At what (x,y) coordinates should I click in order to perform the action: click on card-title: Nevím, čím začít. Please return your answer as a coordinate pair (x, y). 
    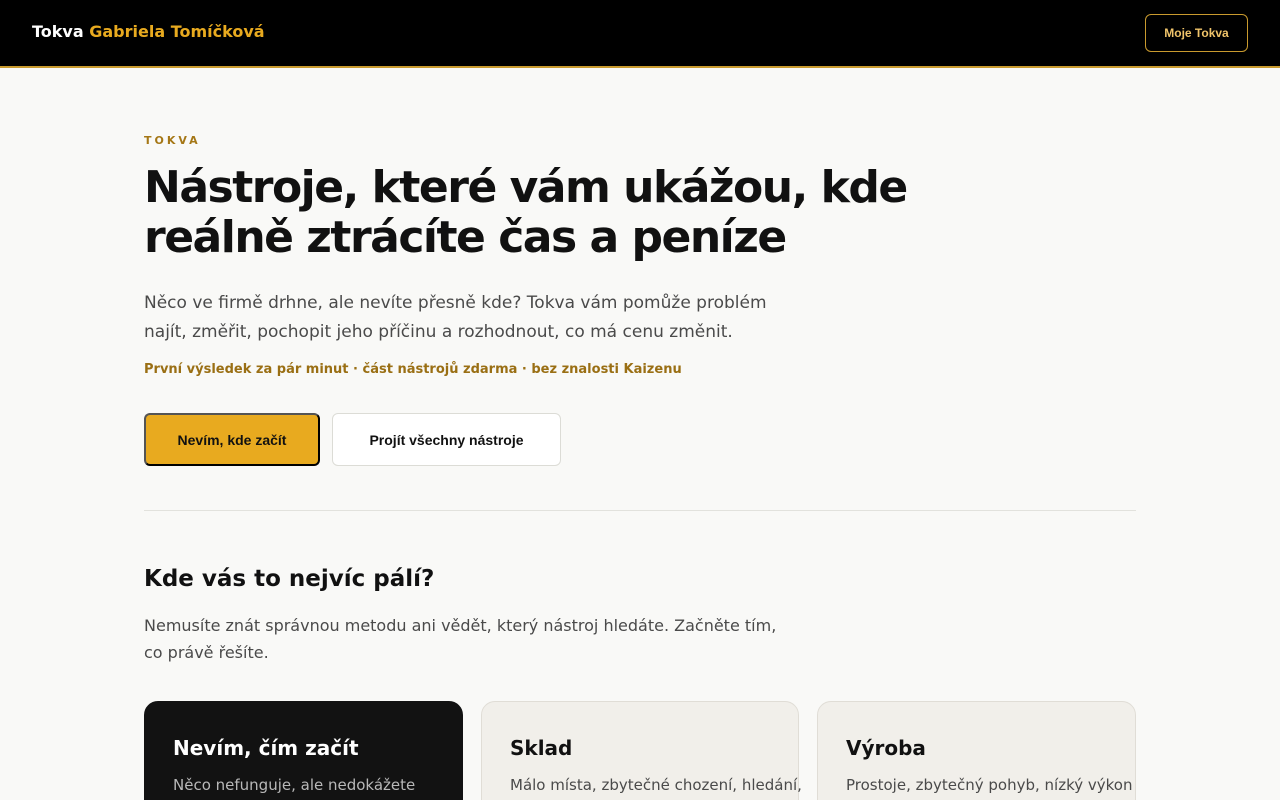
    Looking at the image, I should click on (266, 748).